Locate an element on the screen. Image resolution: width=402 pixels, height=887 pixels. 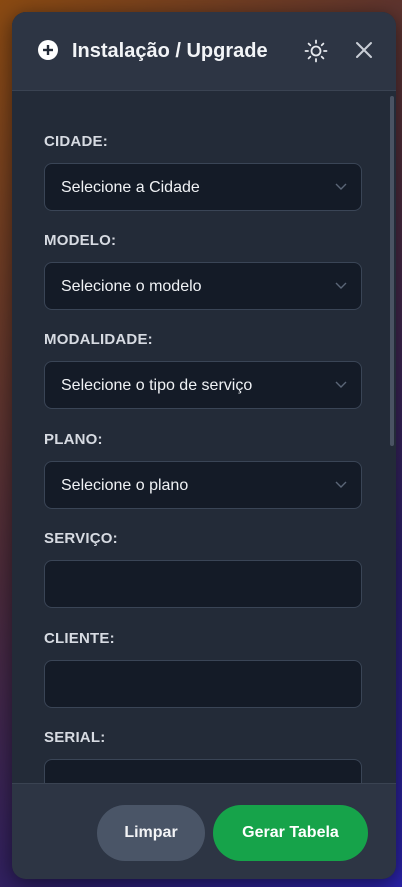
plano-select-value: Selecione o plano is located at coordinates (125, 485).